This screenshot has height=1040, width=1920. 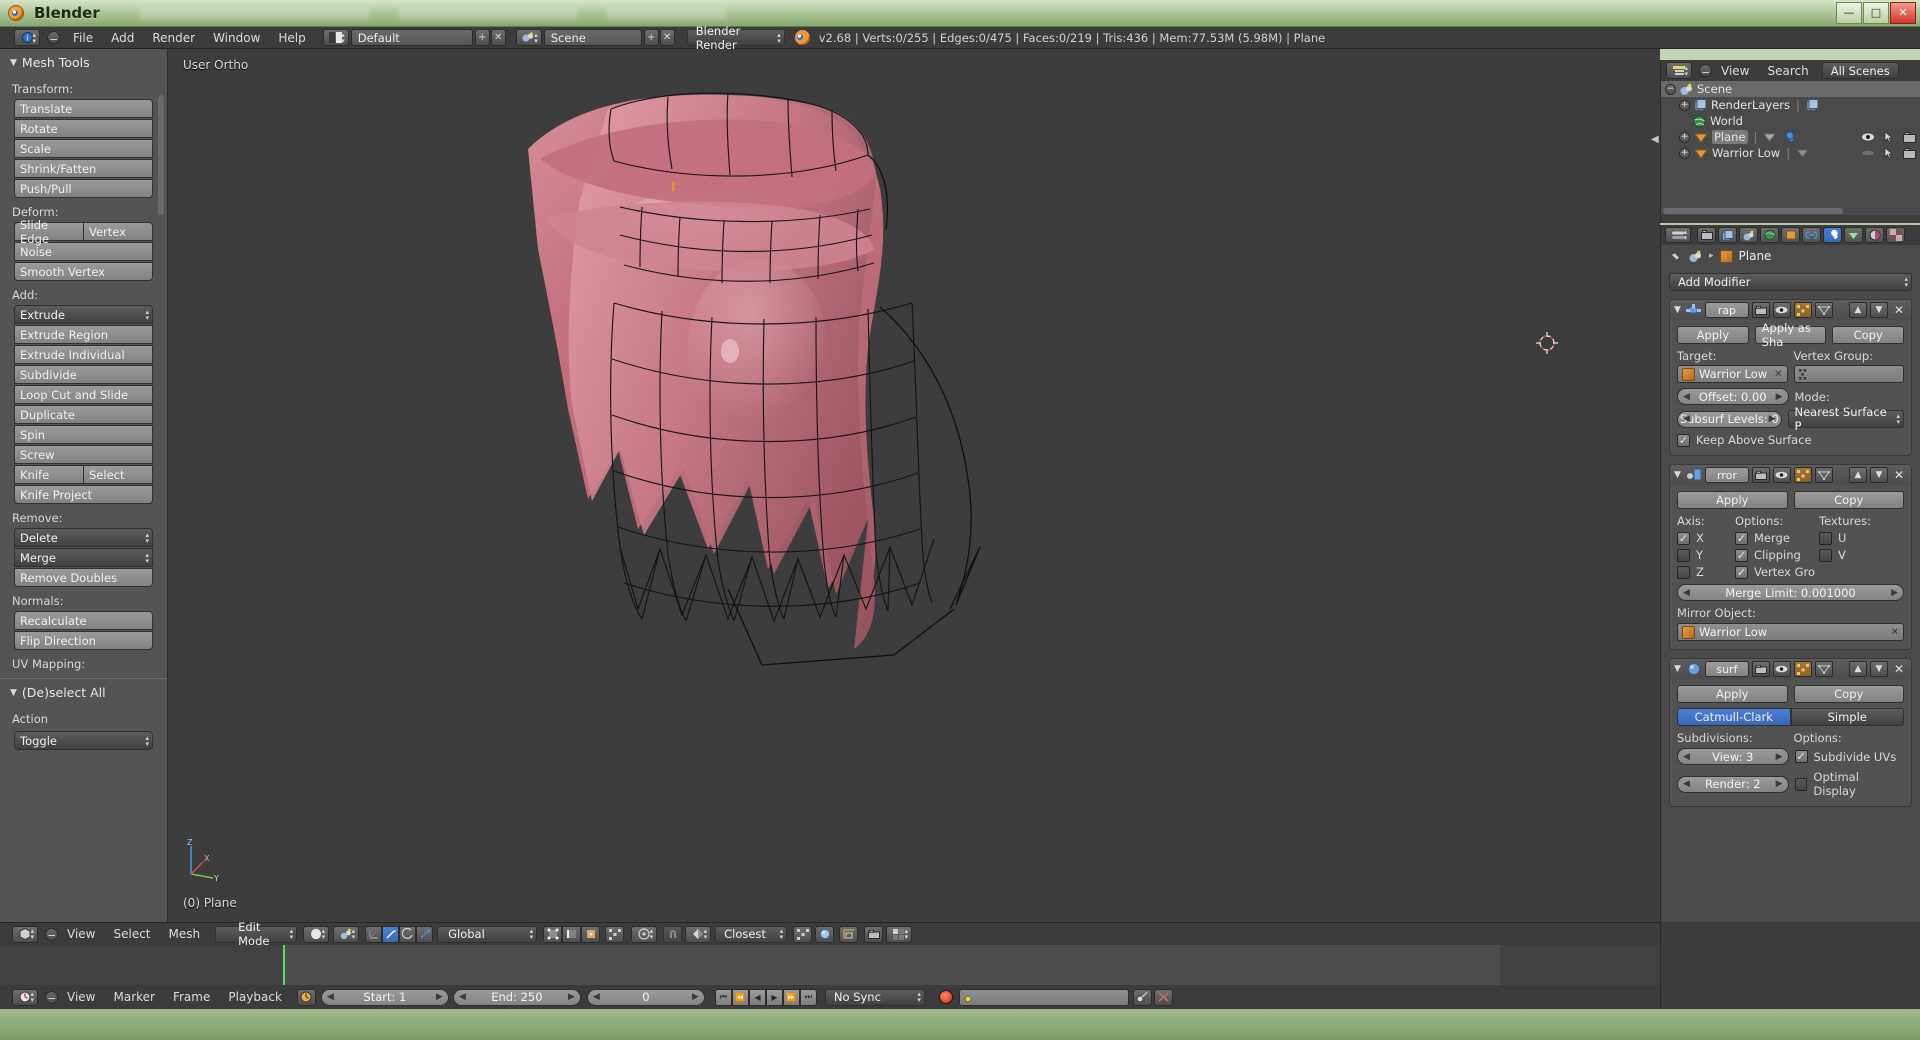 I want to click on tab-modifiers, so click(x=1832, y=235).